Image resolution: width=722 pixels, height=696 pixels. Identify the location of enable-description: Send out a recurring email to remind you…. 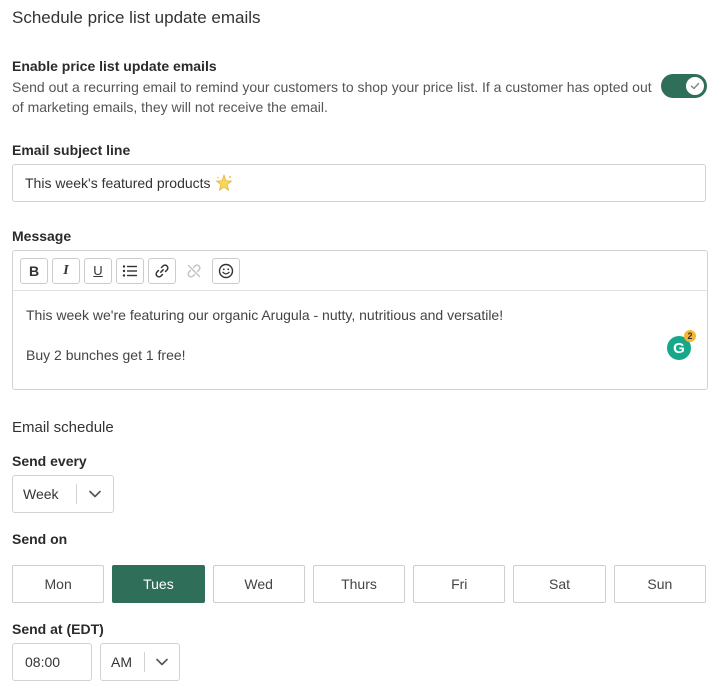
(332, 97).